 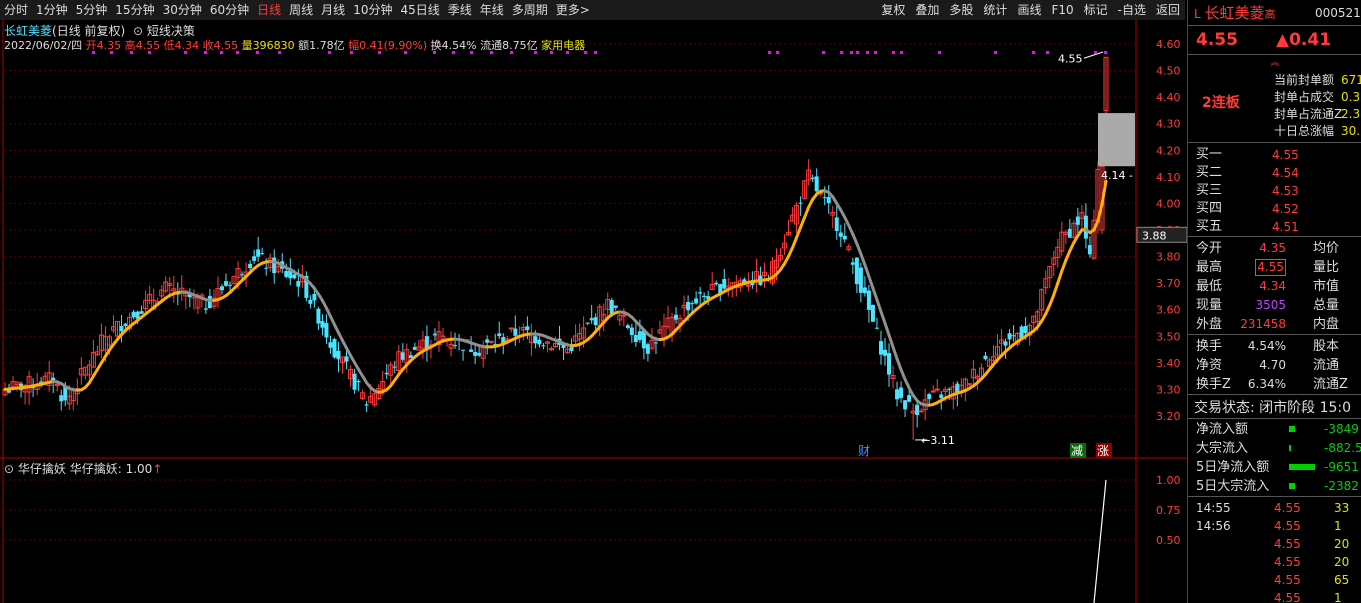 What do you see at coordinates (92, 10) in the screenshot?
I see `tab-period: 5分钟` at bounding box center [92, 10].